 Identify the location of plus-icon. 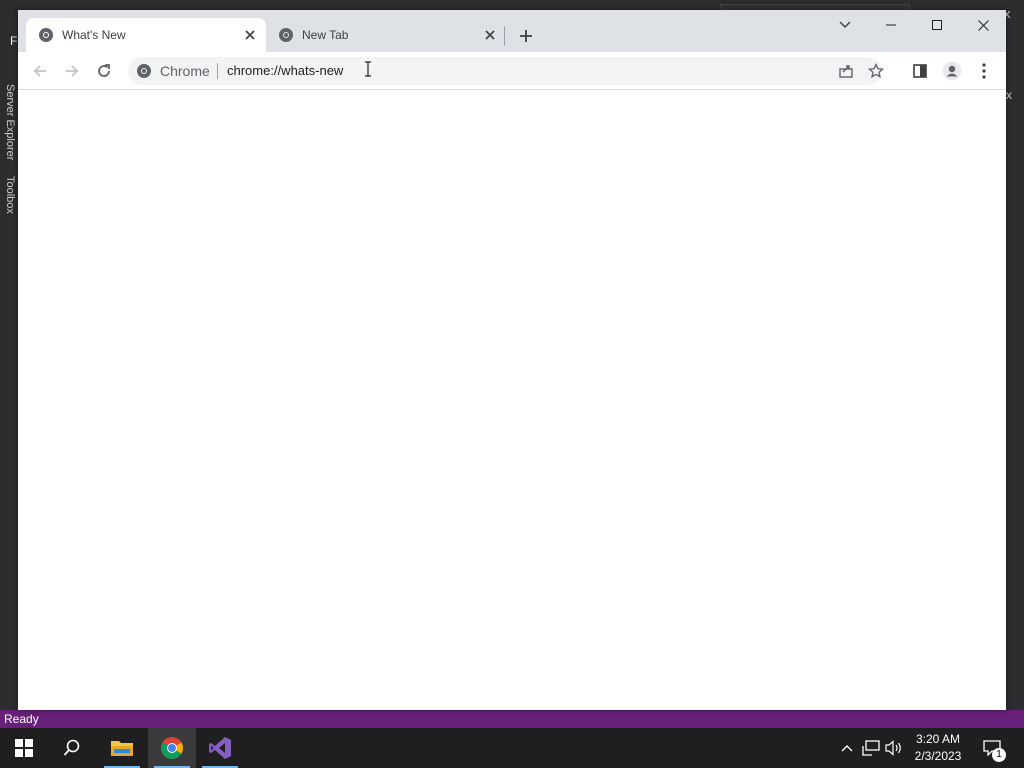
(526, 36).